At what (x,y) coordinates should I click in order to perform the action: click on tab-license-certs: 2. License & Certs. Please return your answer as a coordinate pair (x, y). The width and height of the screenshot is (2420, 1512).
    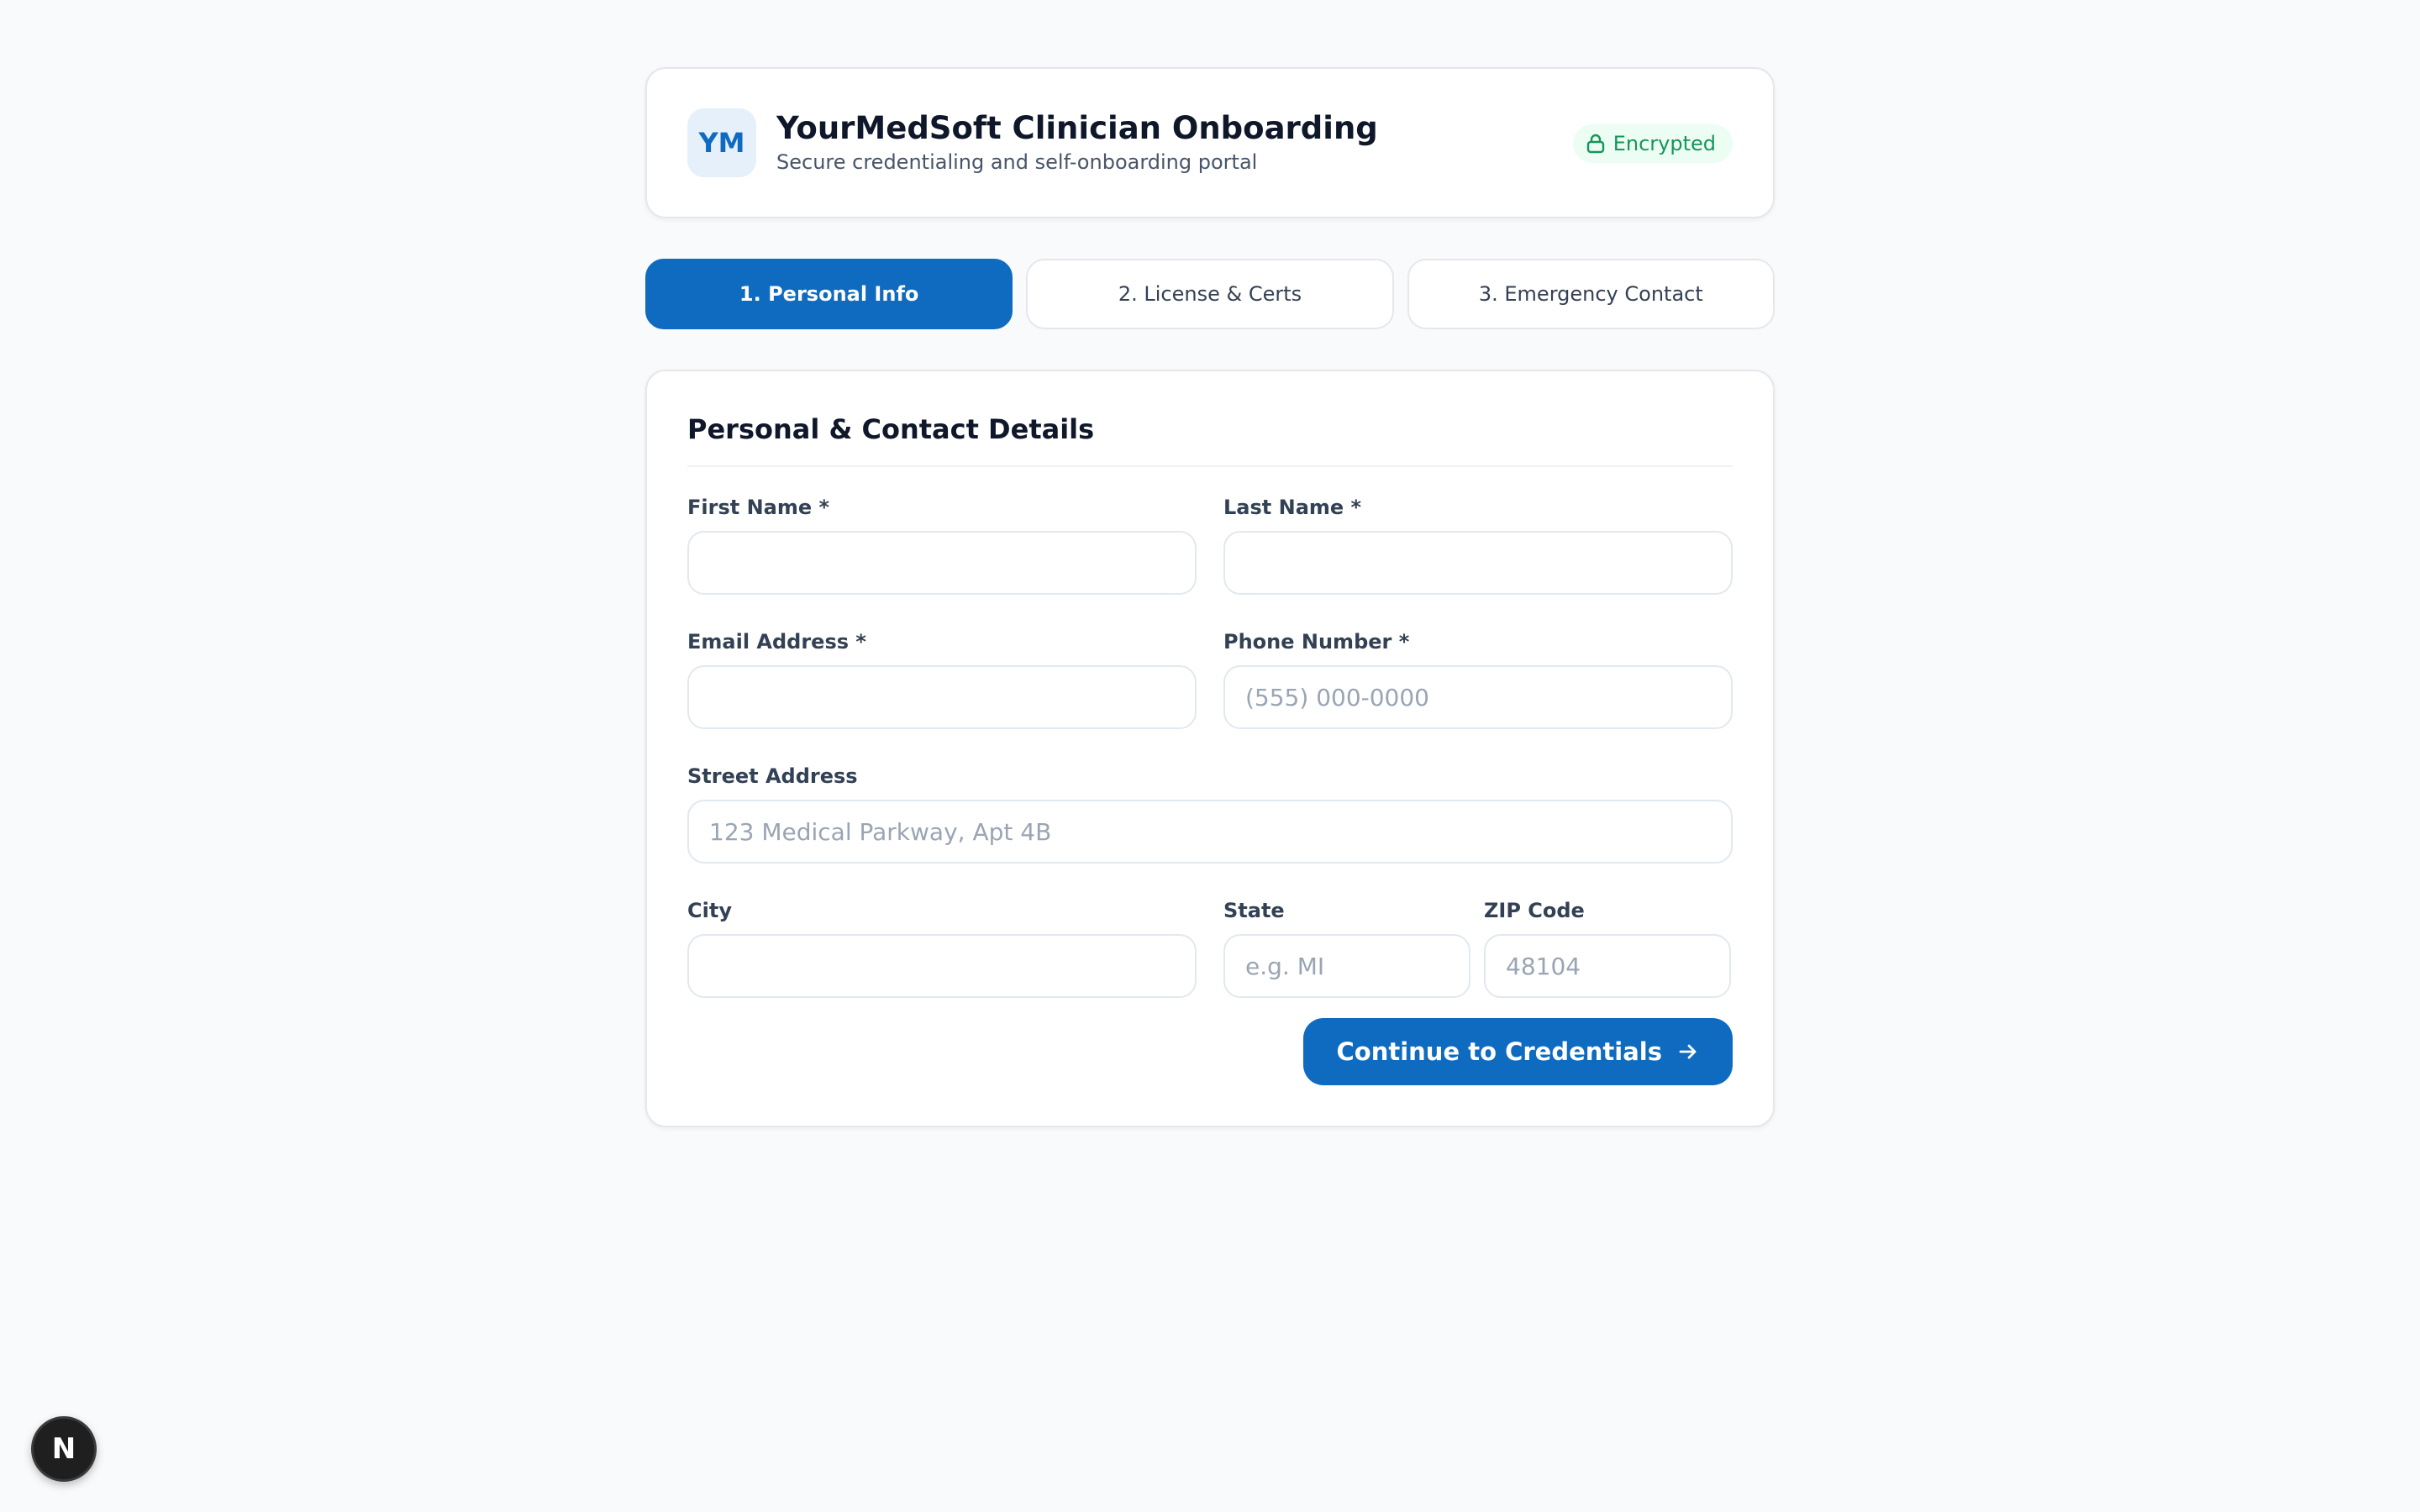
    Looking at the image, I should click on (1210, 294).